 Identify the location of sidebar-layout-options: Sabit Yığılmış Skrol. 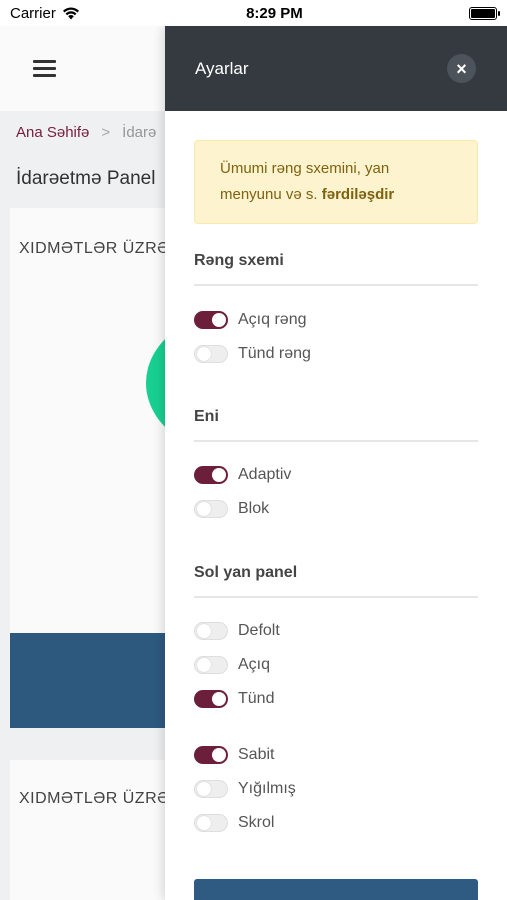
(336, 789).